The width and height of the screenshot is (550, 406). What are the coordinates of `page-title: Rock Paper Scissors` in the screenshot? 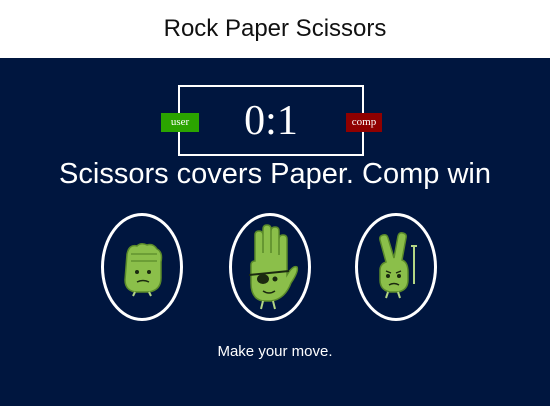 It's located at (275, 28).